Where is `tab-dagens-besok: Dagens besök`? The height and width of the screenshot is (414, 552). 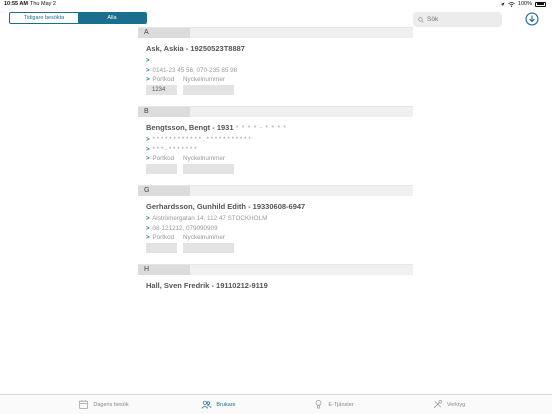 tab-dagens-besok: Dagens besök is located at coordinates (103, 404).